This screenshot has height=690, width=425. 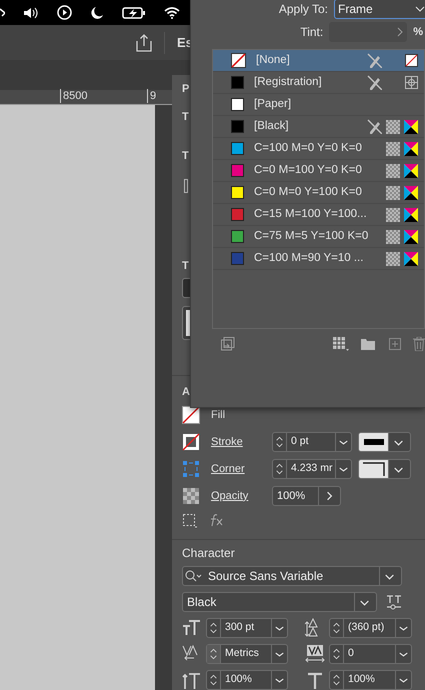 What do you see at coordinates (368, 344) in the screenshot?
I see `folder-icon` at bounding box center [368, 344].